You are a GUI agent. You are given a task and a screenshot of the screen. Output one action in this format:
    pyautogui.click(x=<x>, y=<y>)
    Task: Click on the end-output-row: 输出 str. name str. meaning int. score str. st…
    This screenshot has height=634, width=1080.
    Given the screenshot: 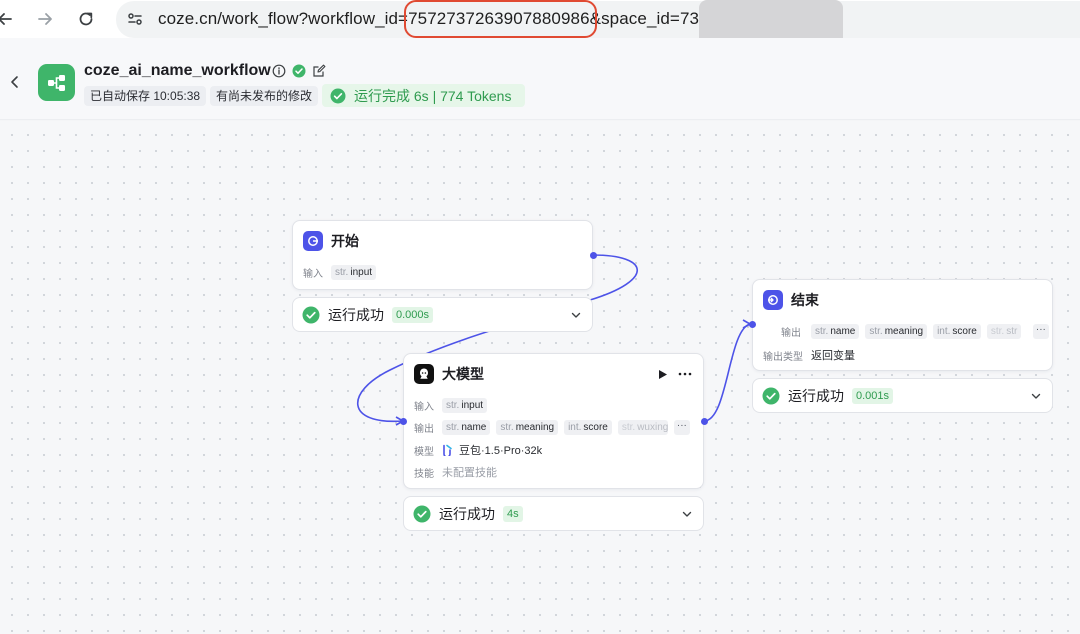 What is the action you would take?
    pyautogui.click(x=906, y=331)
    